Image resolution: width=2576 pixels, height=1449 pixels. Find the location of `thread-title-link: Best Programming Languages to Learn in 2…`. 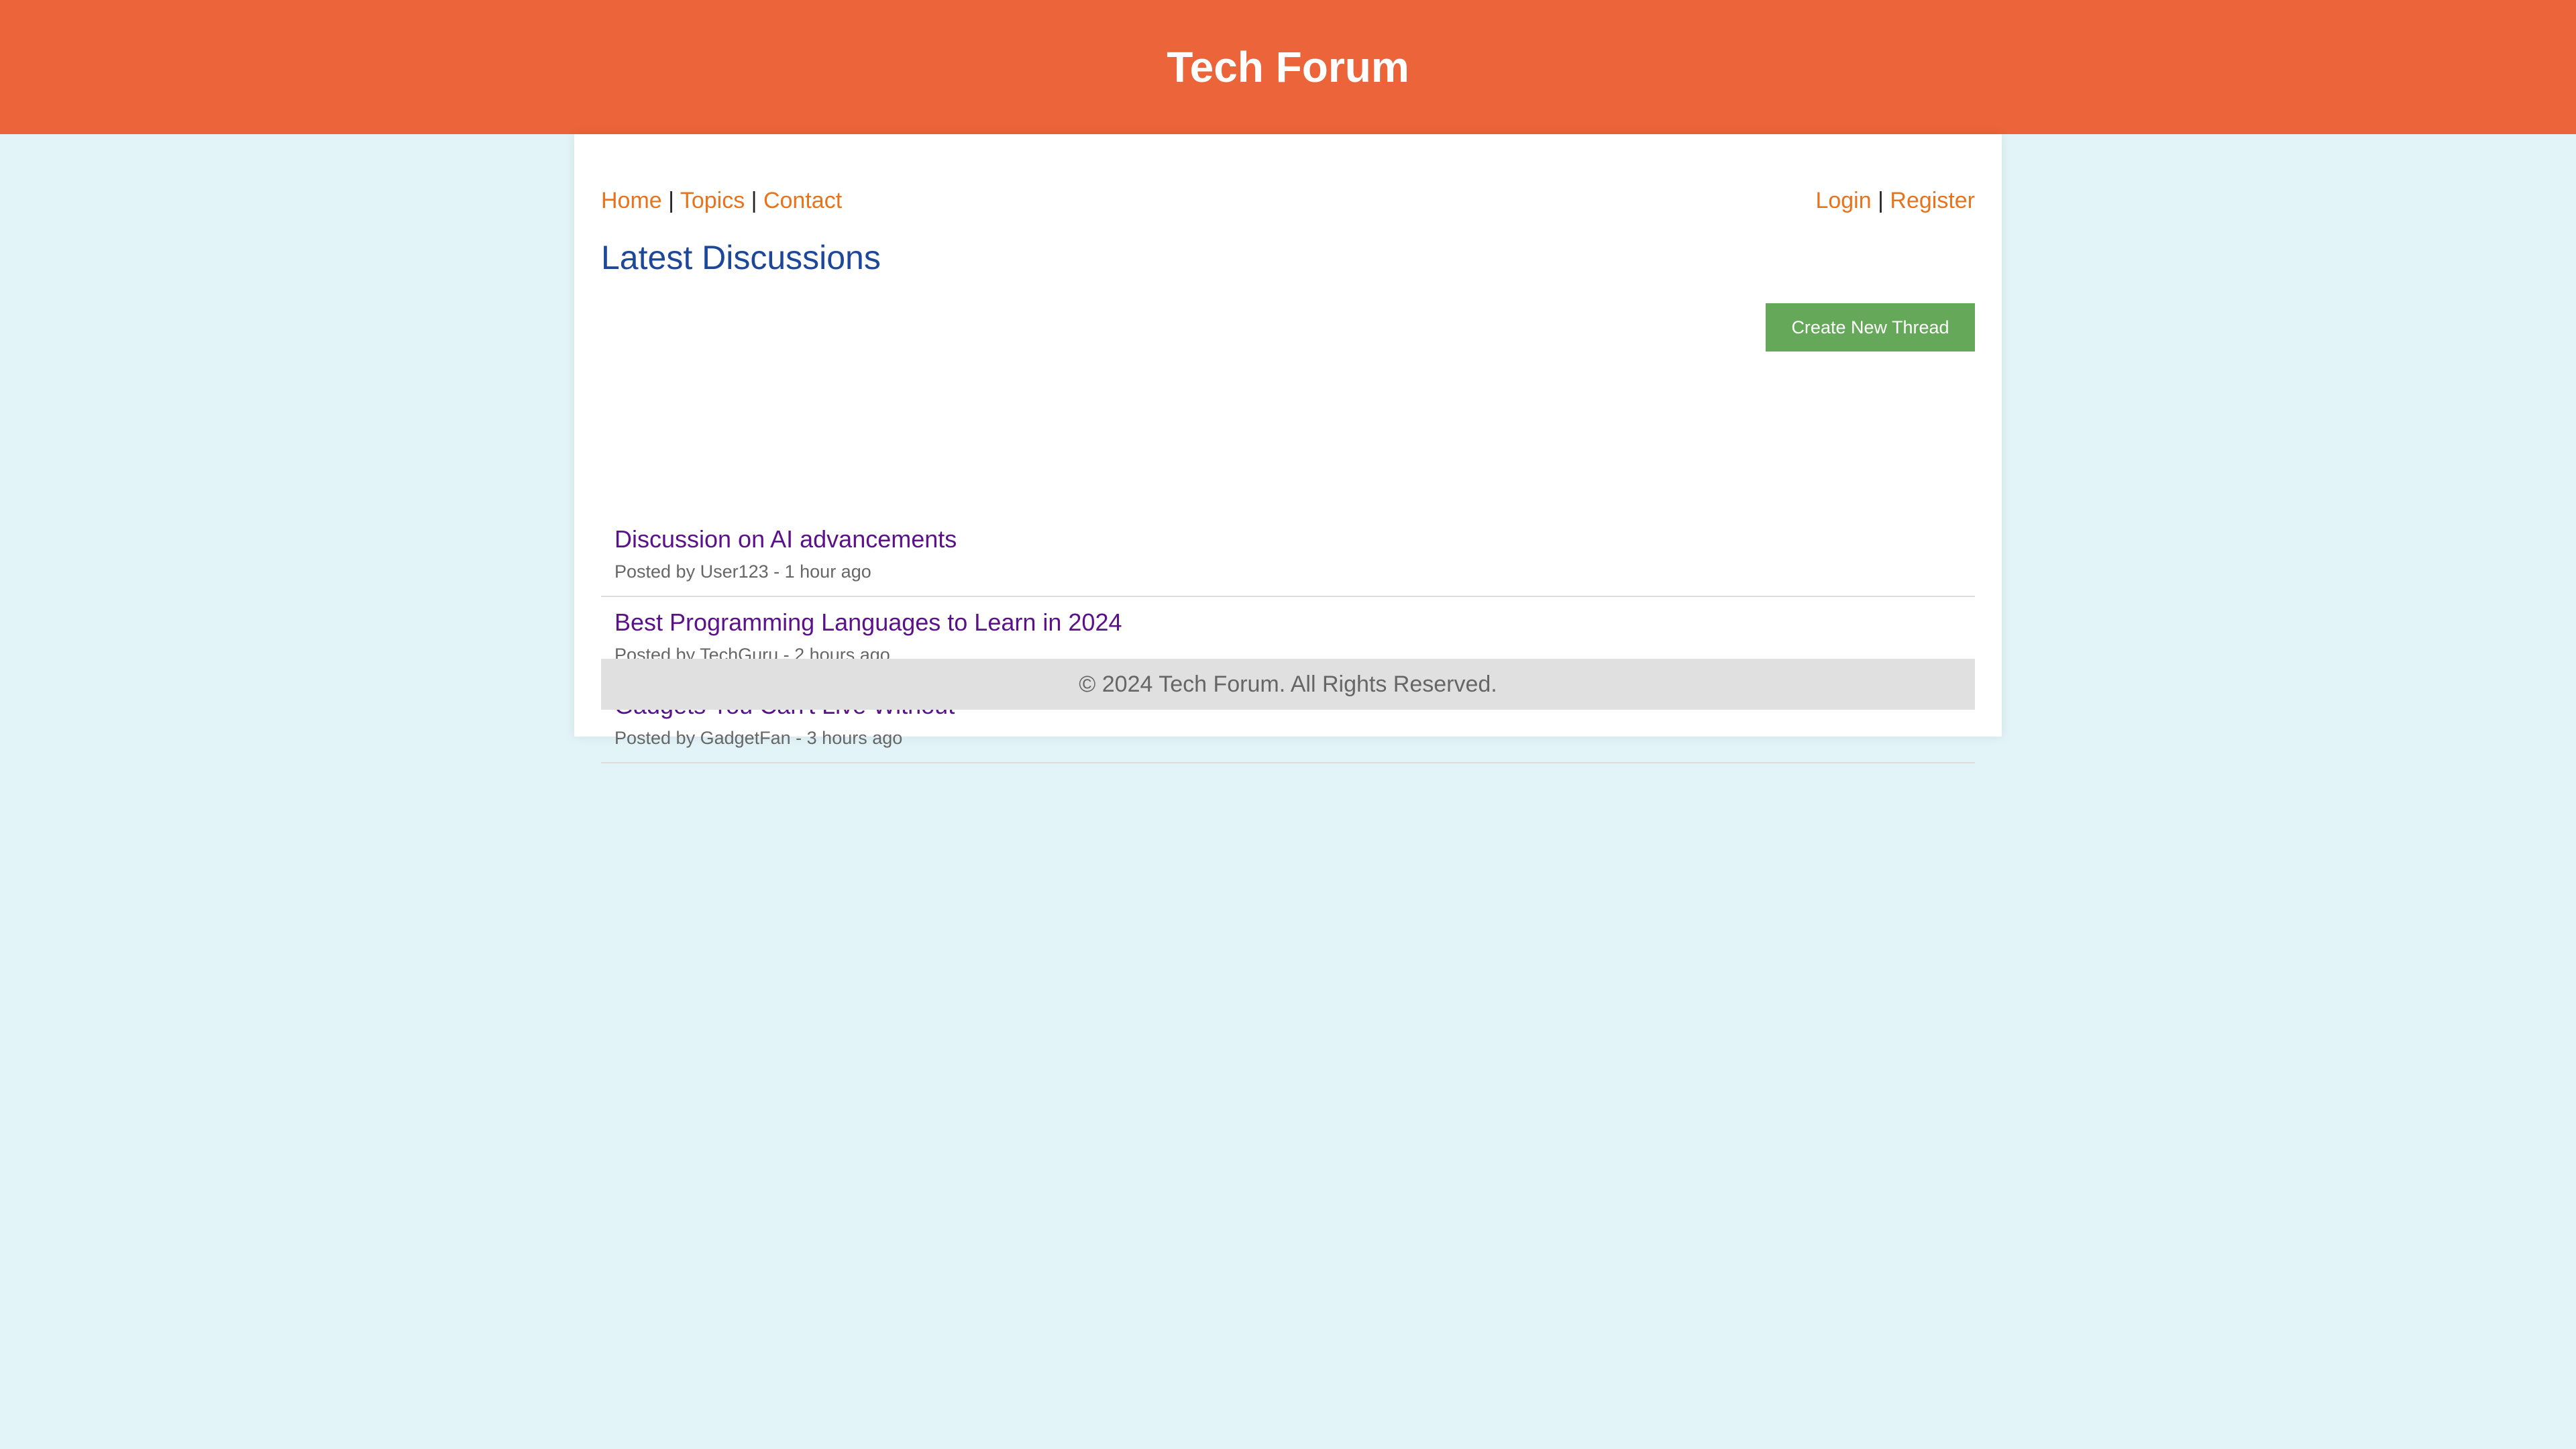

thread-title-link: Best Programming Languages to Learn in 2… is located at coordinates (868, 622).